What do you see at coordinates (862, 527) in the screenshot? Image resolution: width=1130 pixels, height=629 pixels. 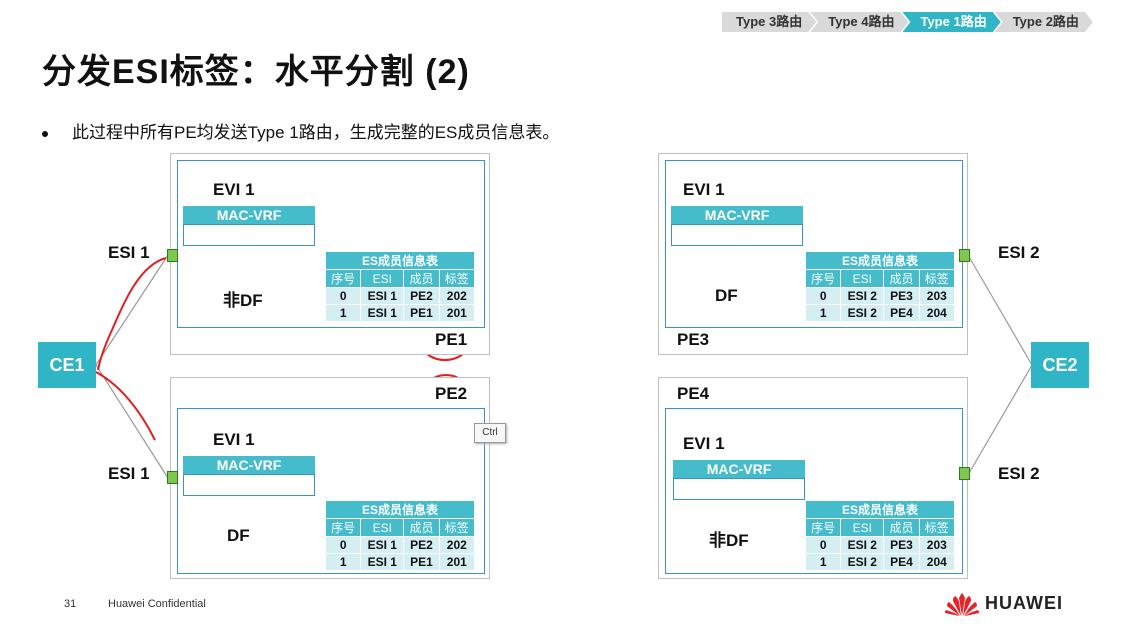 I see `pe4-th-esi: ESI` at bounding box center [862, 527].